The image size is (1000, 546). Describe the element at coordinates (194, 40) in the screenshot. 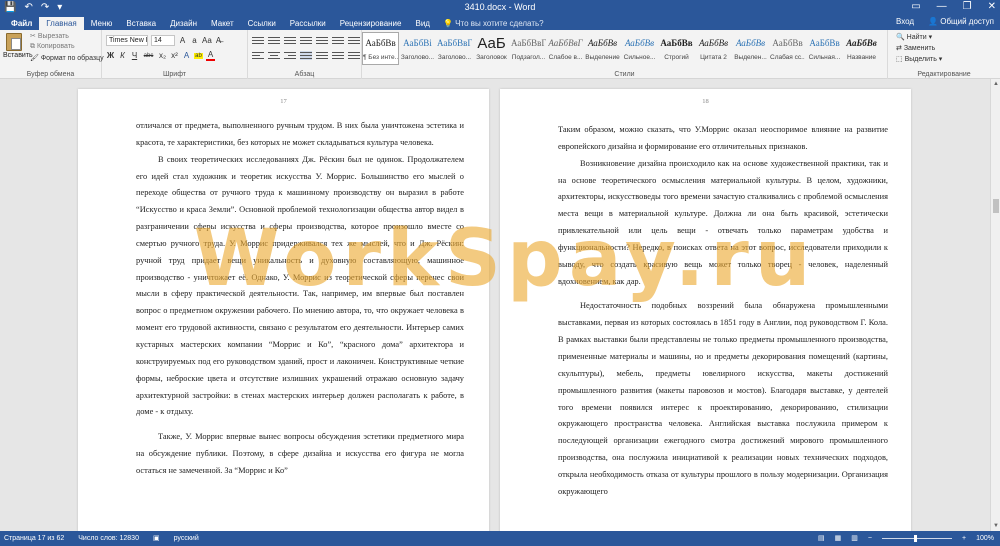

I see `shrink-font-icon: a` at that location.